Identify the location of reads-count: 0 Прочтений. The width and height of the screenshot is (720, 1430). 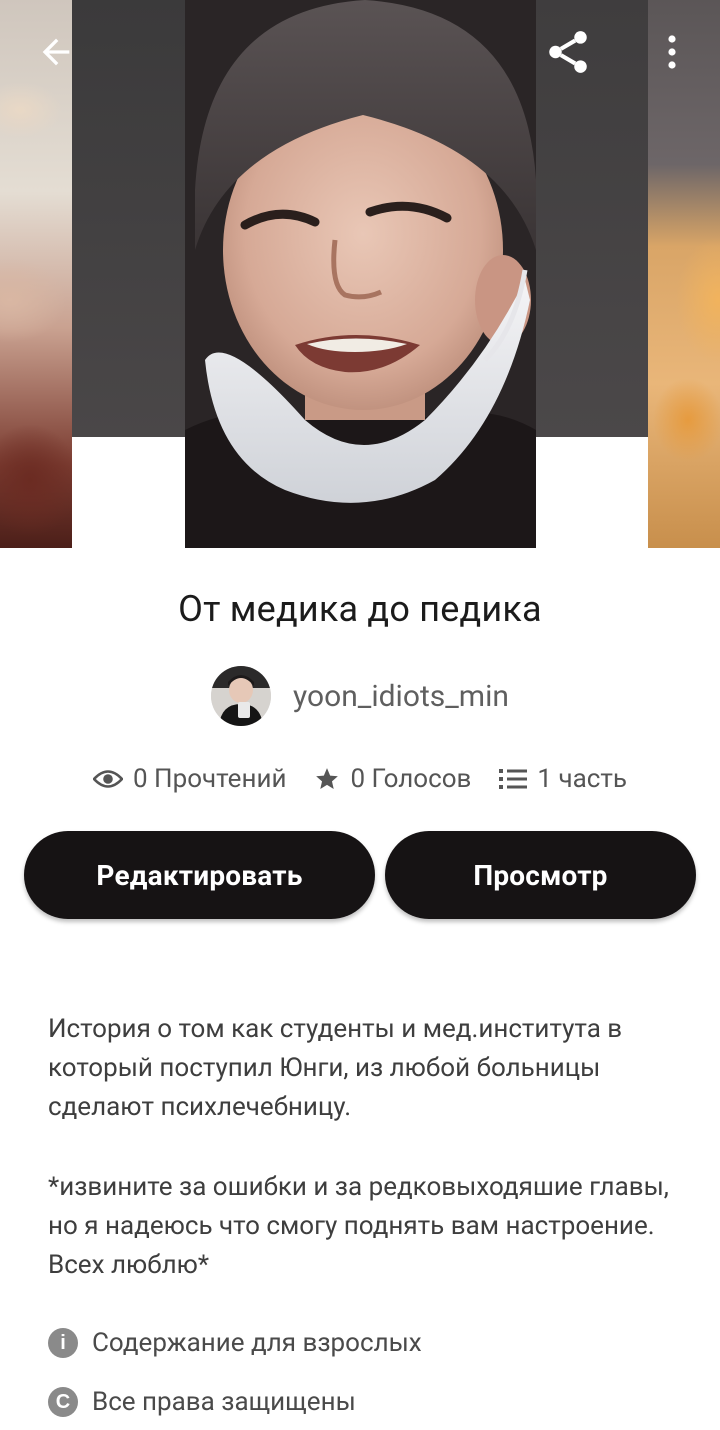
(210, 779).